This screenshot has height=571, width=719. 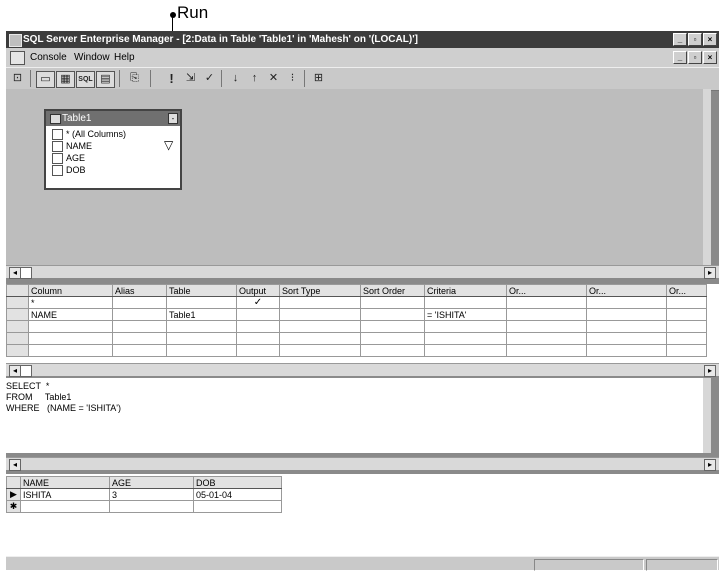 What do you see at coordinates (710, 57) in the screenshot?
I see `child-close-button: ×` at bounding box center [710, 57].